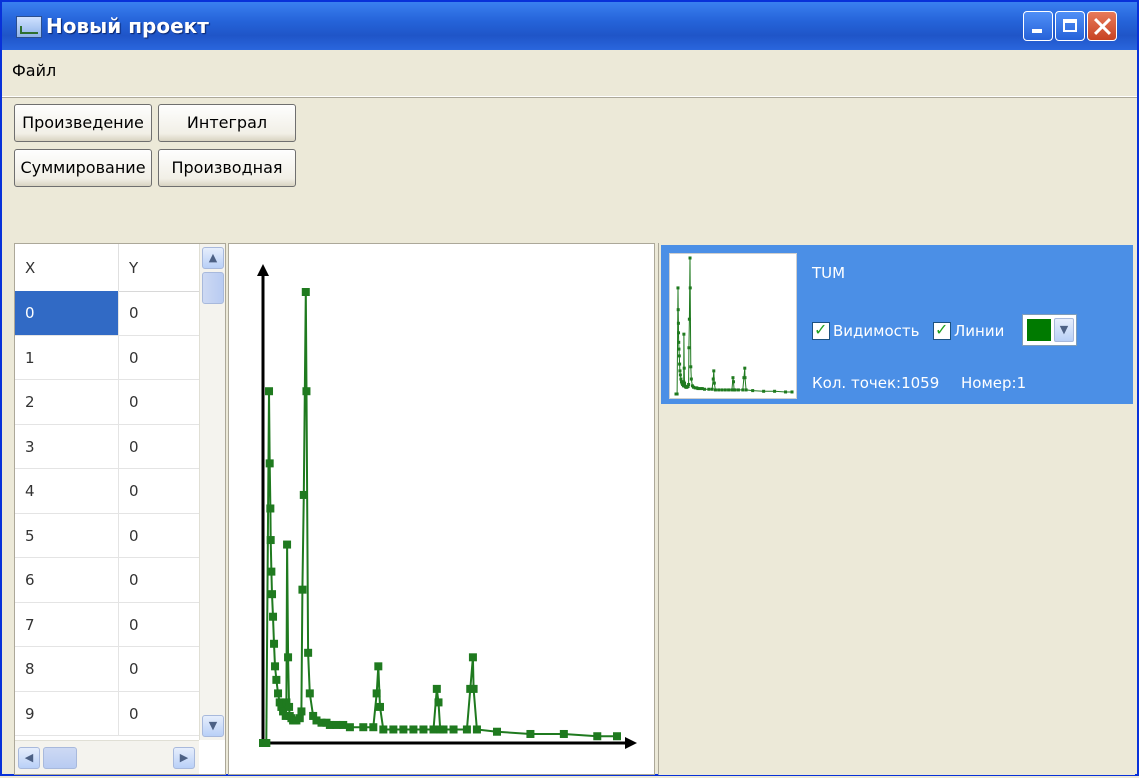 The image size is (1139, 778). What do you see at coordinates (83, 168) in the screenshot?
I see `sum-button: Суммирование` at bounding box center [83, 168].